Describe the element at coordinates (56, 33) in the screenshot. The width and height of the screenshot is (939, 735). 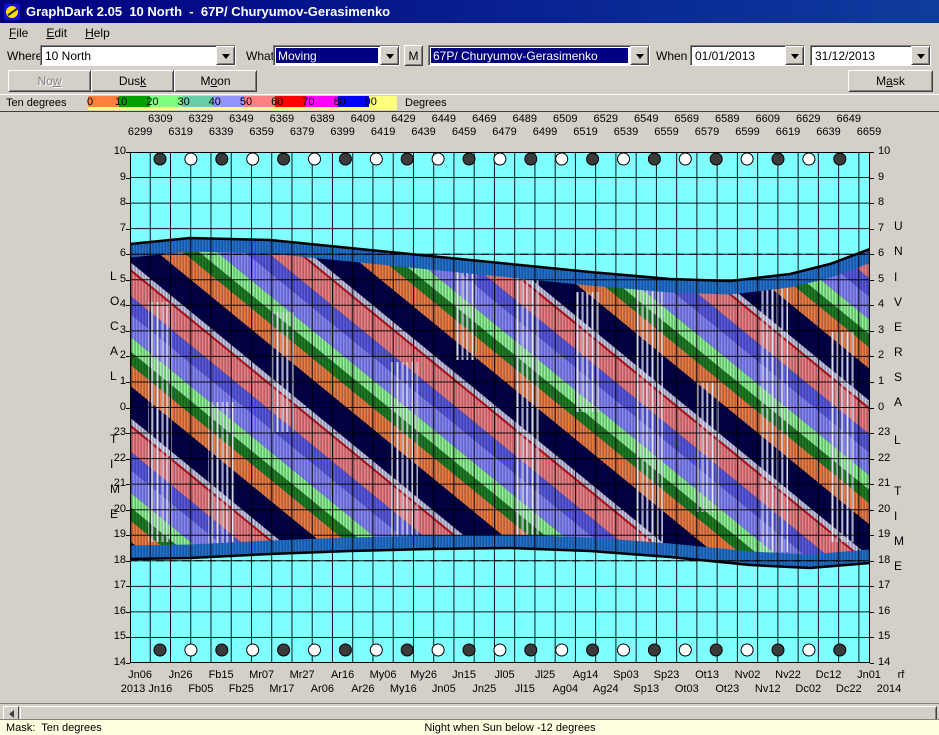
I see `menu-item-edit: Edit` at that location.